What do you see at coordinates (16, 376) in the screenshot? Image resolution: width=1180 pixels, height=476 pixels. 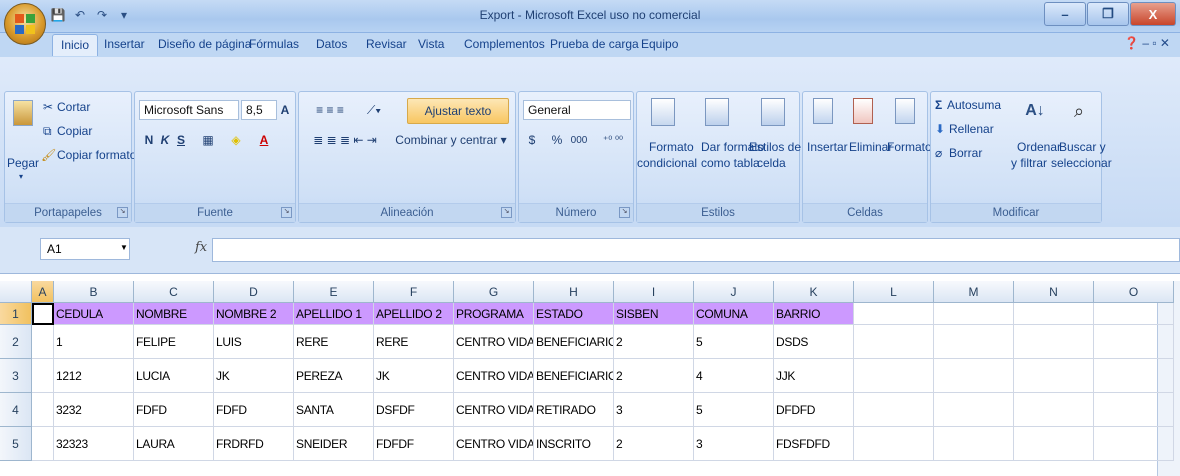 I see `row-header-3: 3` at bounding box center [16, 376].